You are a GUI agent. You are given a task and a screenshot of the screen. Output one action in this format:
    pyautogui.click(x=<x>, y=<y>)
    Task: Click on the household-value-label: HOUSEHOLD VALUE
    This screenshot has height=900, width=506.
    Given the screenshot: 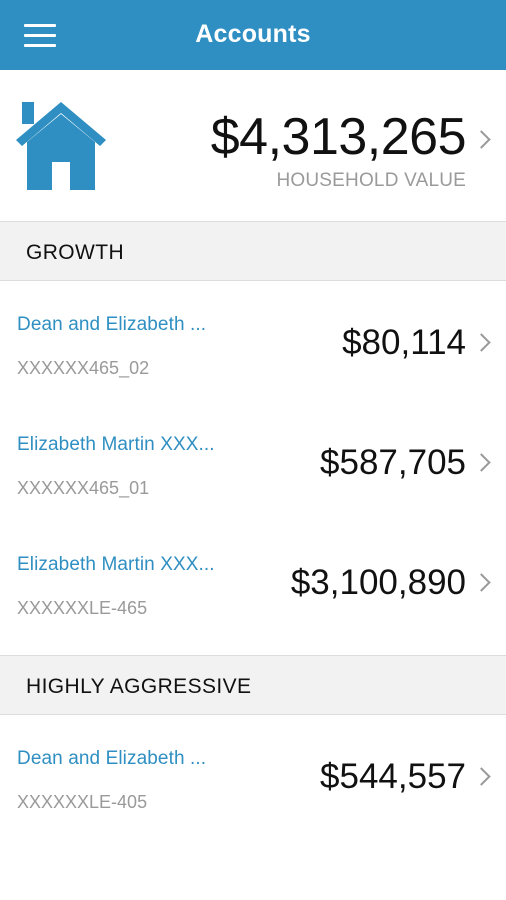 What is the action you would take?
    pyautogui.click(x=371, y=180)
    